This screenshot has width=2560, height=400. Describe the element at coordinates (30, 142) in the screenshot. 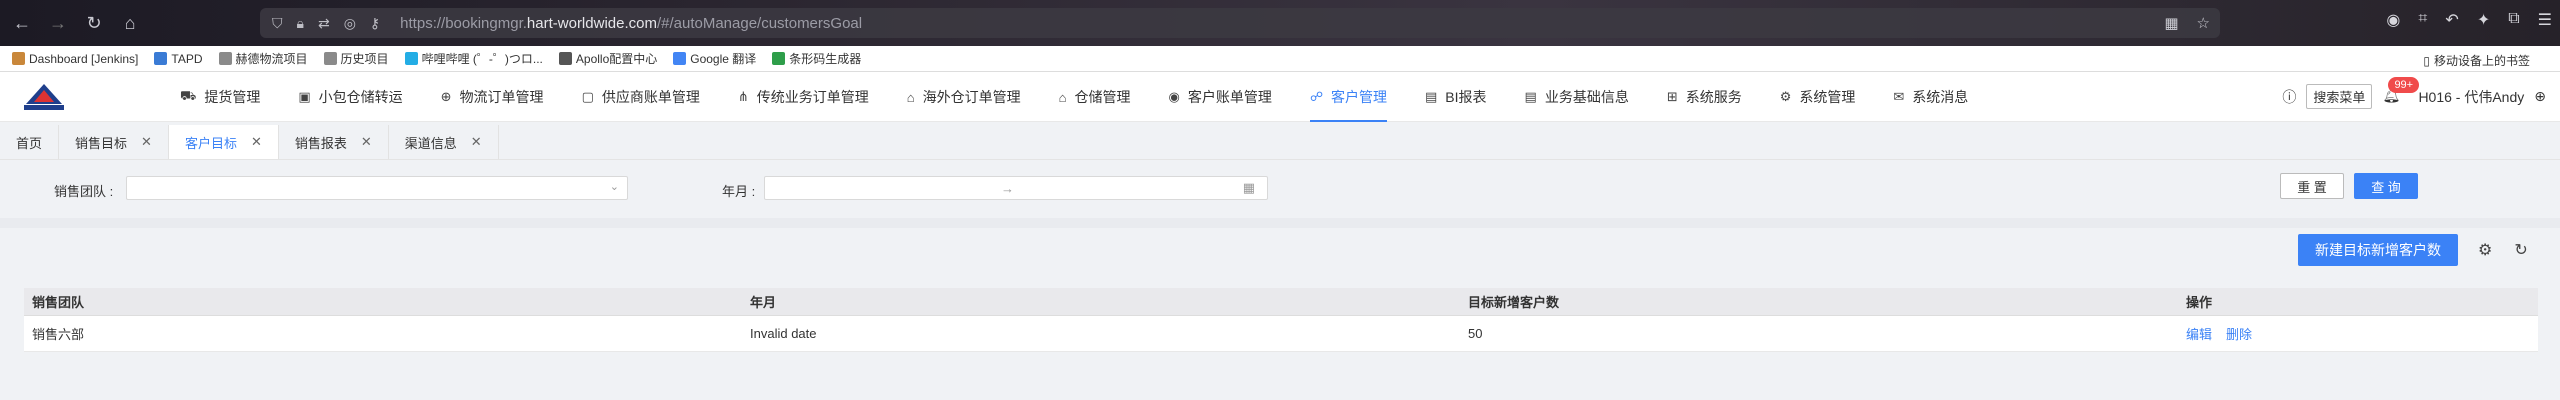

I see `page-tab: 首页` at that location.